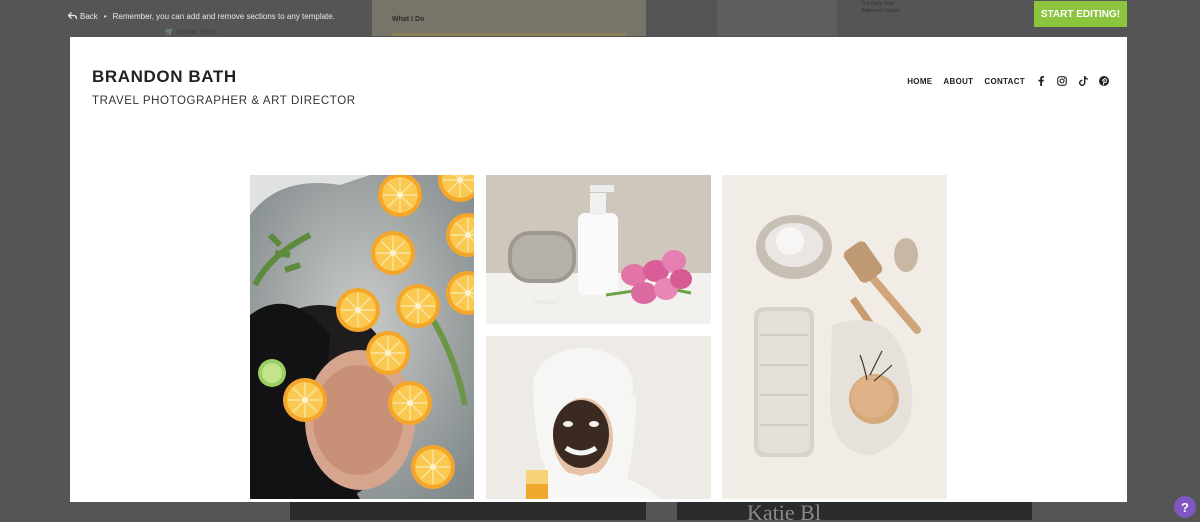  I want to click on gallery-image-citrus-bath, so click(362, 337).